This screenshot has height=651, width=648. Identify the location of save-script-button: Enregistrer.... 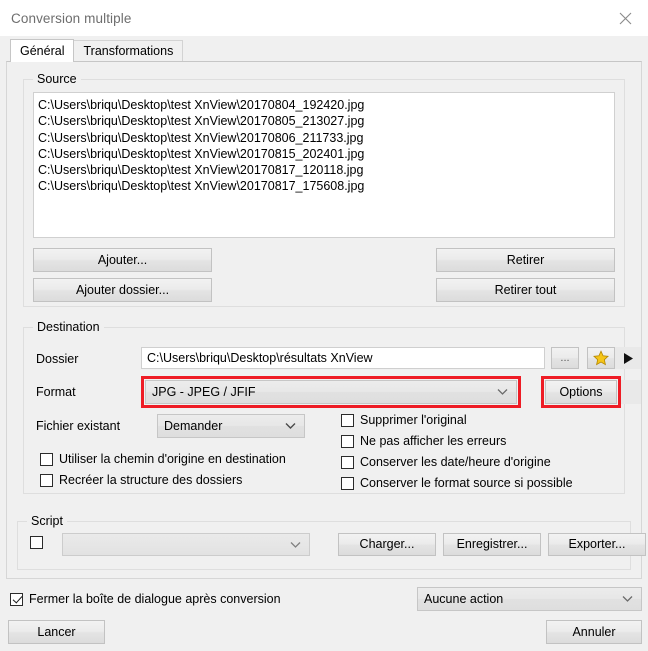
(492, 544).